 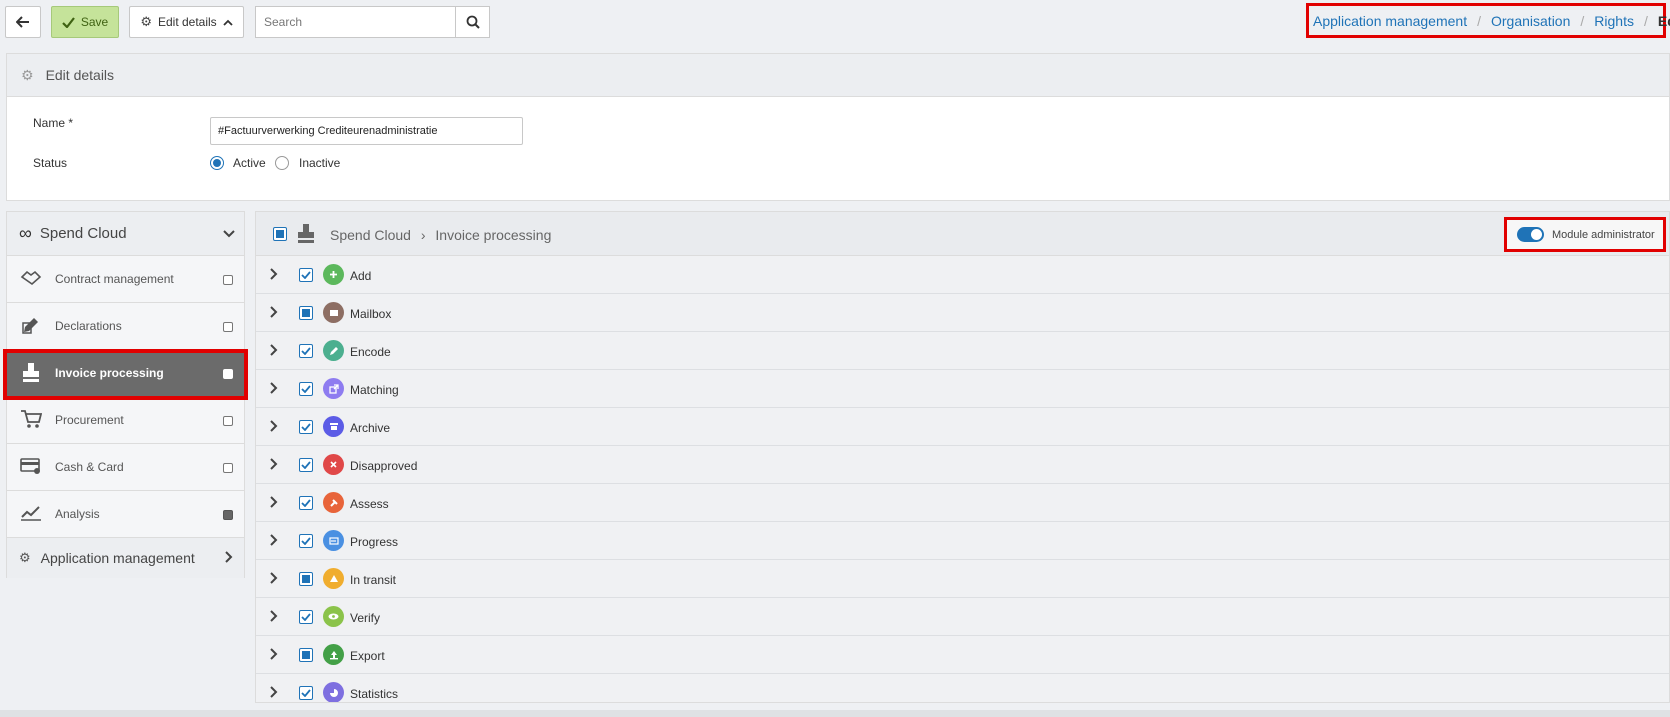 I want to click on sidebar-item-declarations: Declarations, so click(x=125, y=326).